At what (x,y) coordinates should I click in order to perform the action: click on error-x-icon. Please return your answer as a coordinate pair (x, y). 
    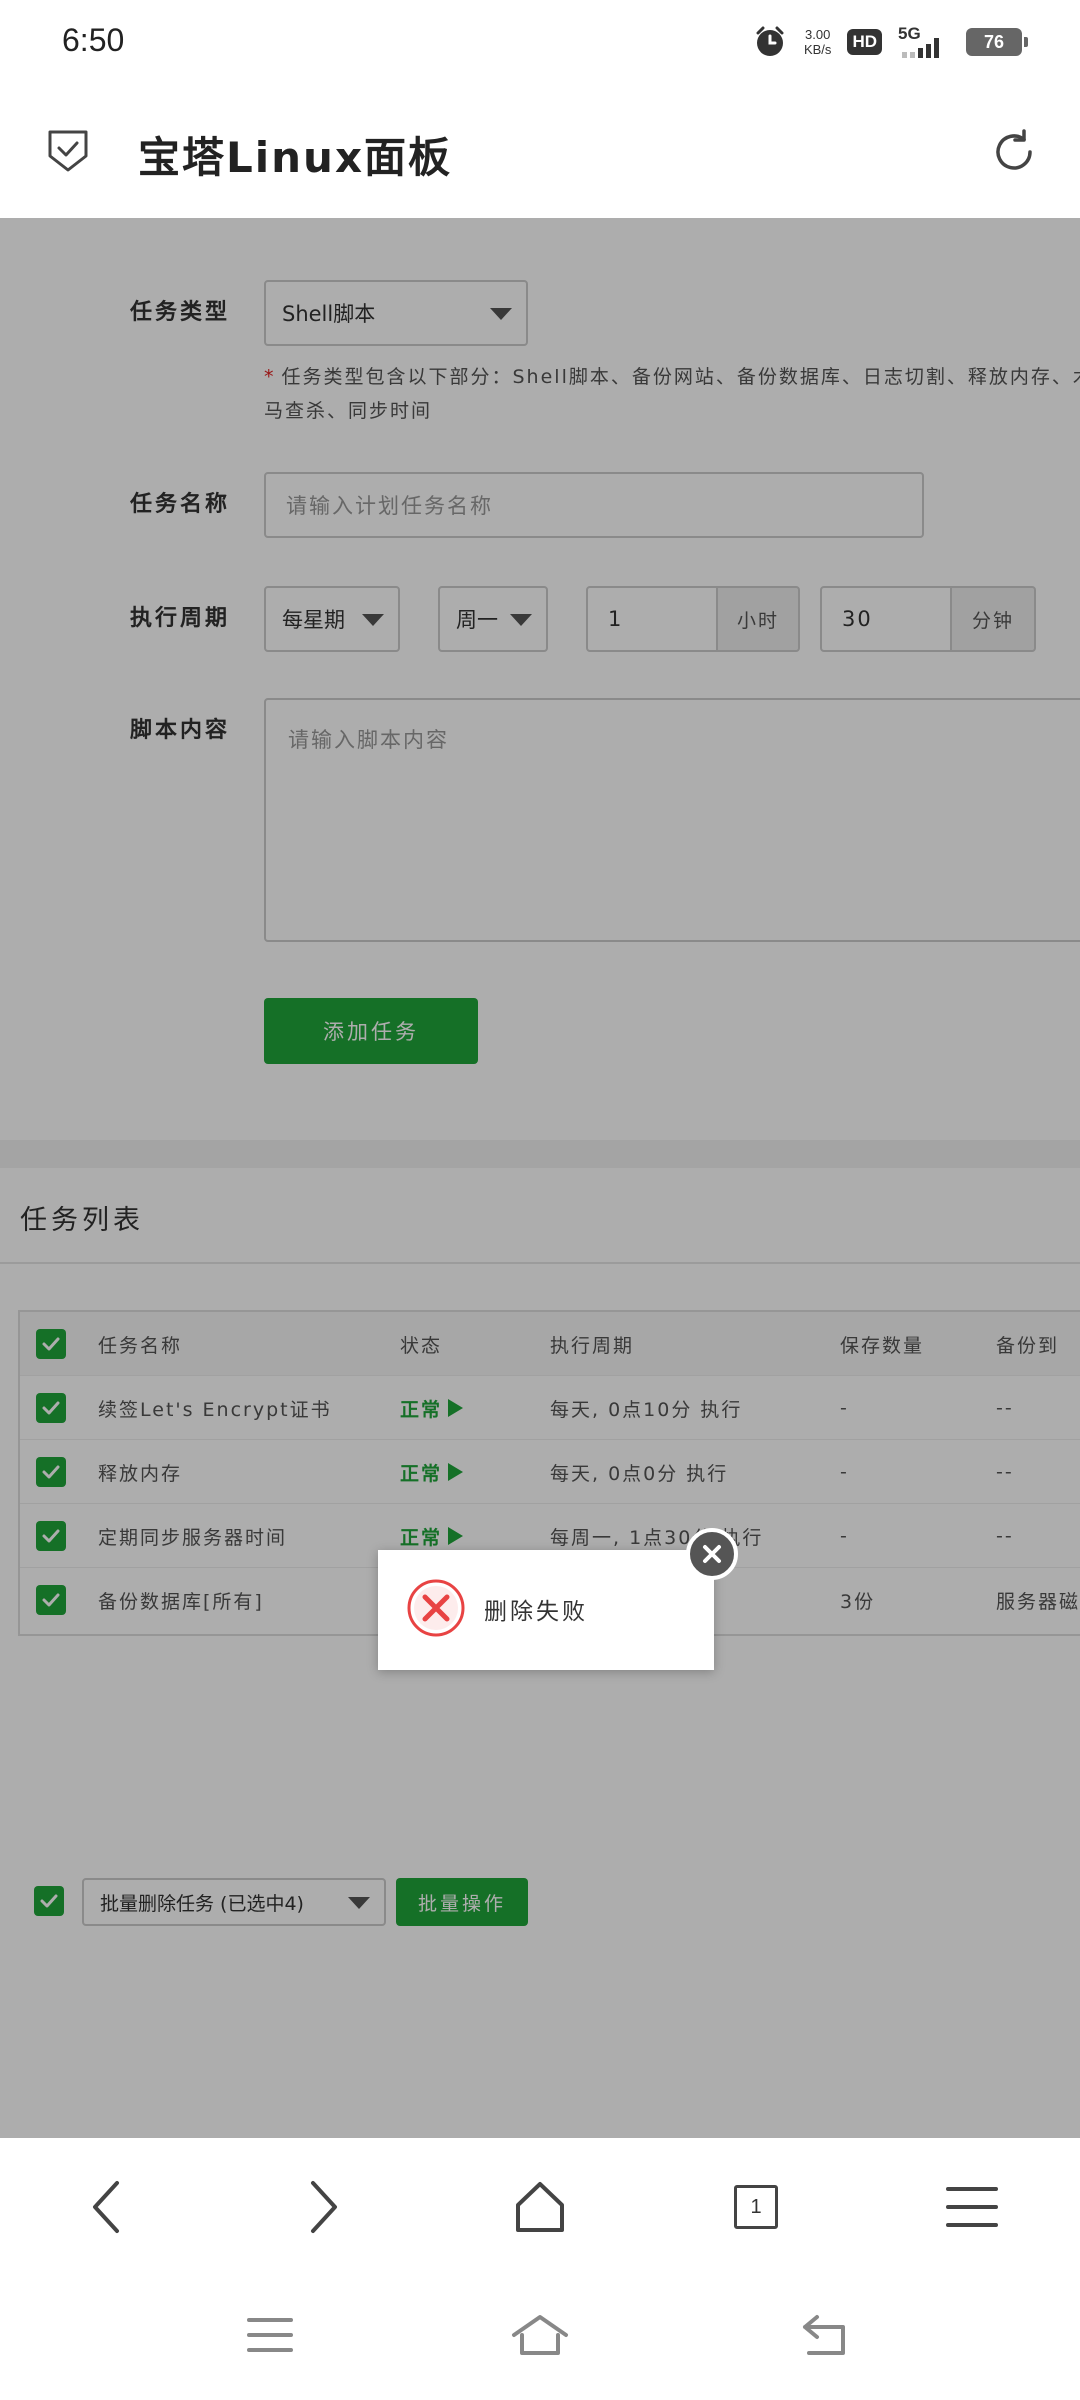
    Looking at the image, I should click on (436, 1608).